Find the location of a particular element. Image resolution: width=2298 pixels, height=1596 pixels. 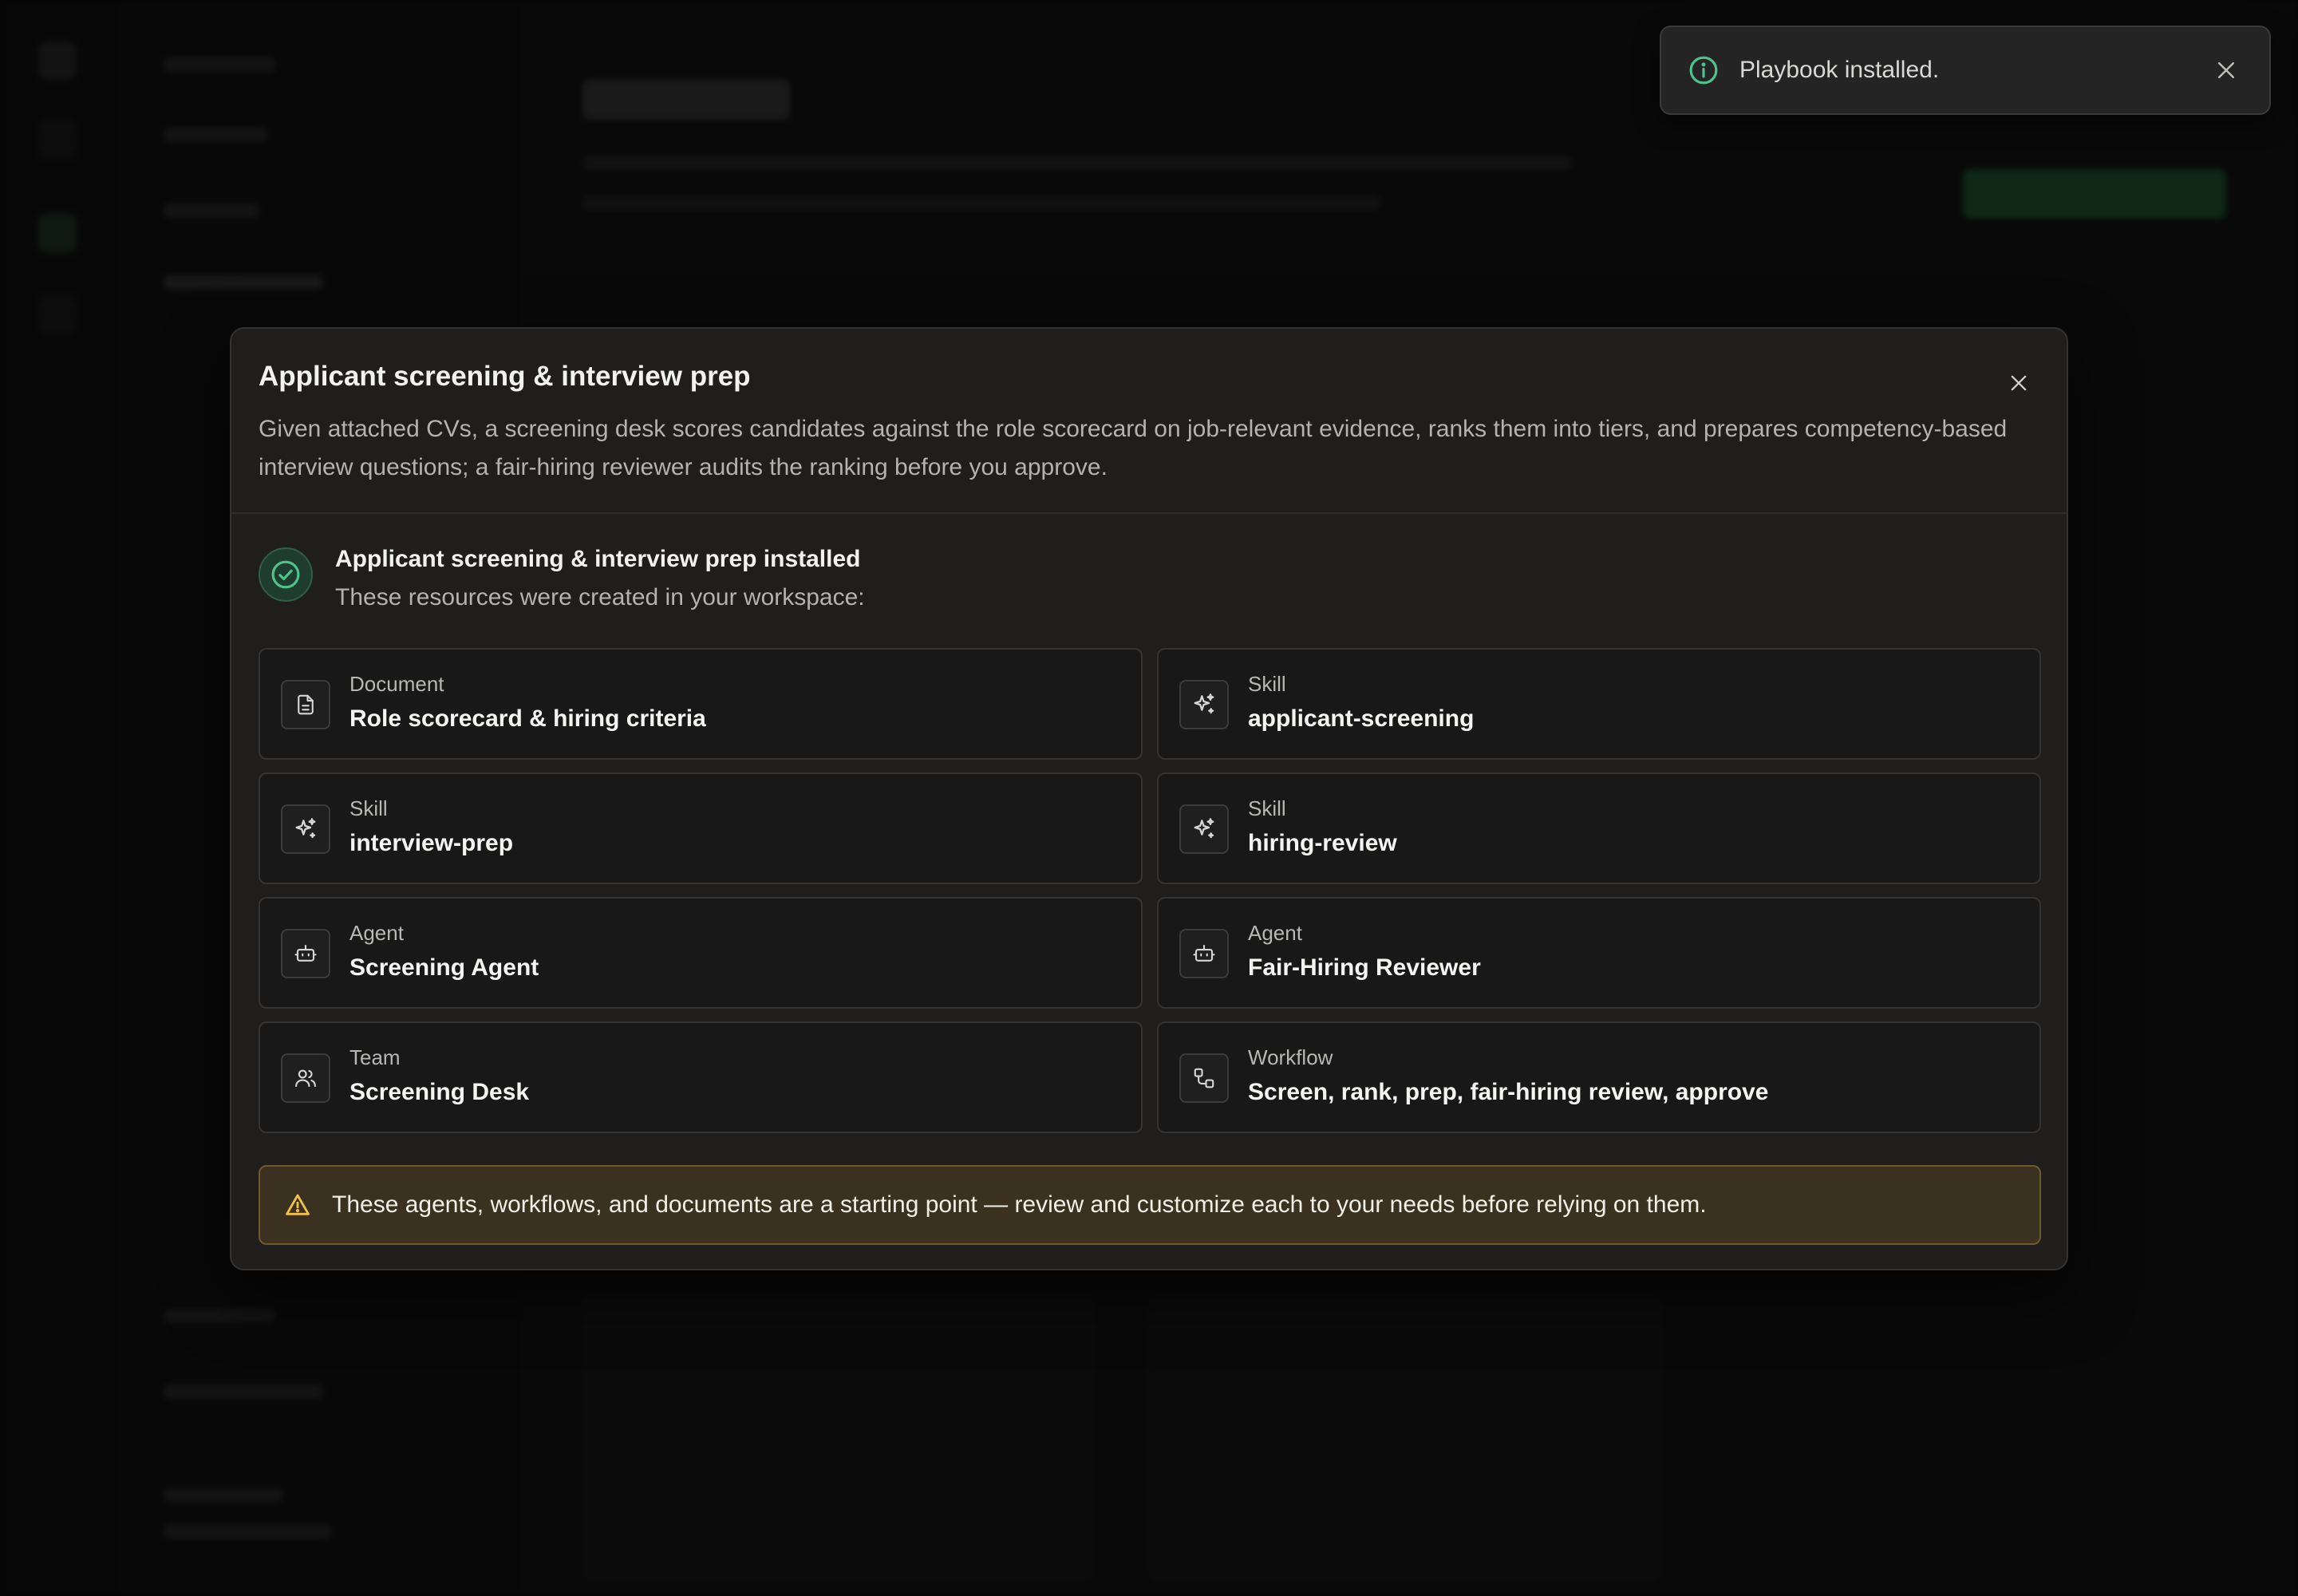

resource-card-skill: Skill hiring-review is located at coordinates (1599, 828).